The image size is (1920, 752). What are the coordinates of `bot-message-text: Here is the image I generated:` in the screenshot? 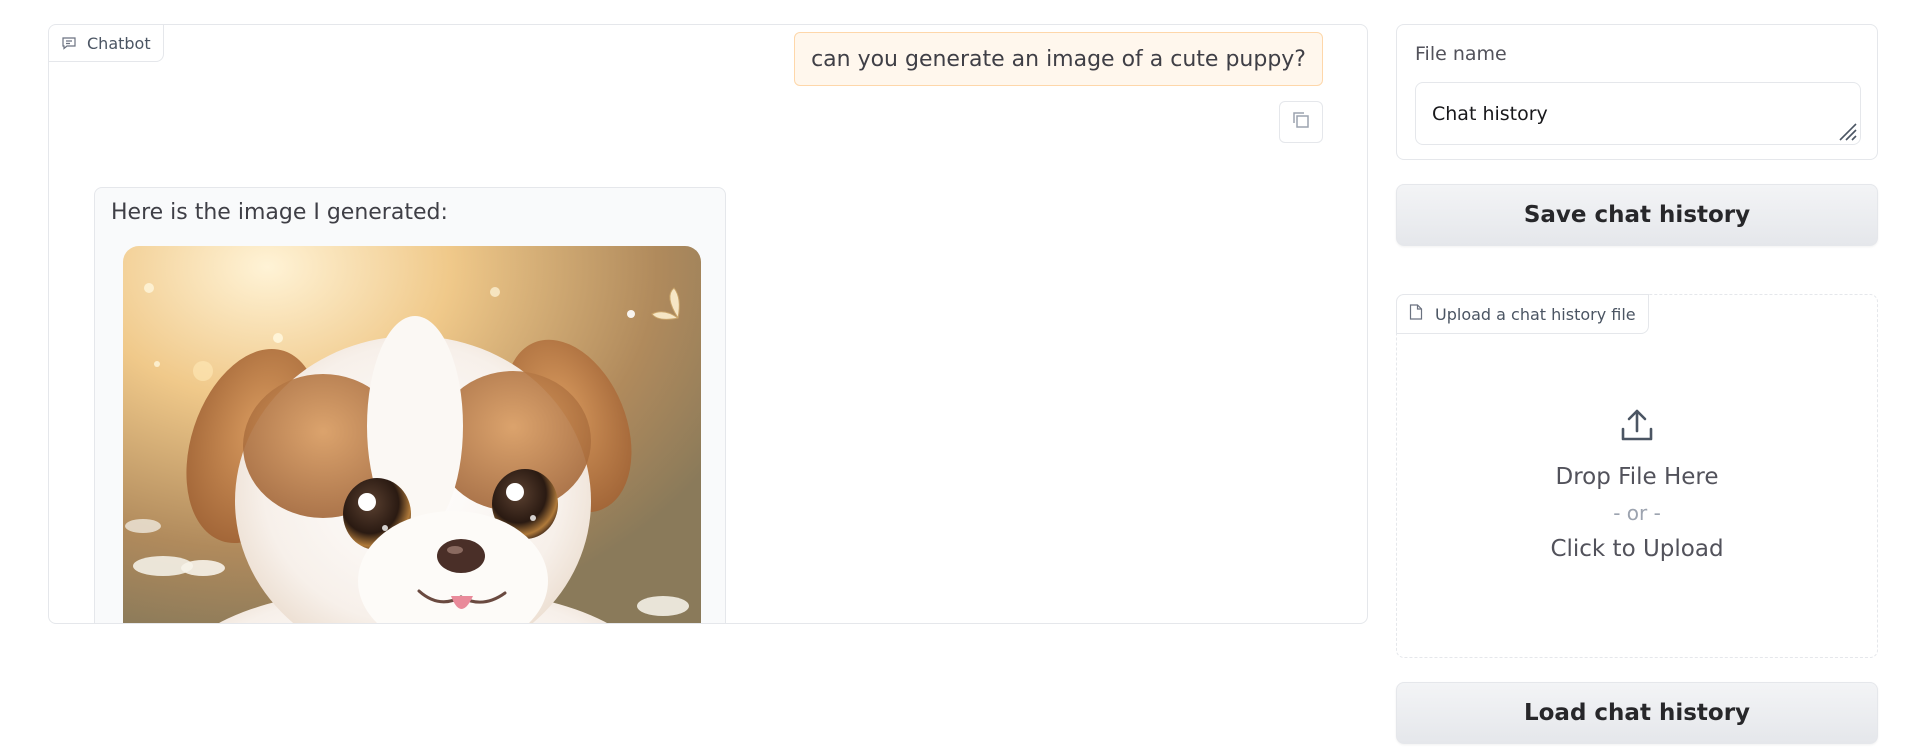 It's located at (279, 212).